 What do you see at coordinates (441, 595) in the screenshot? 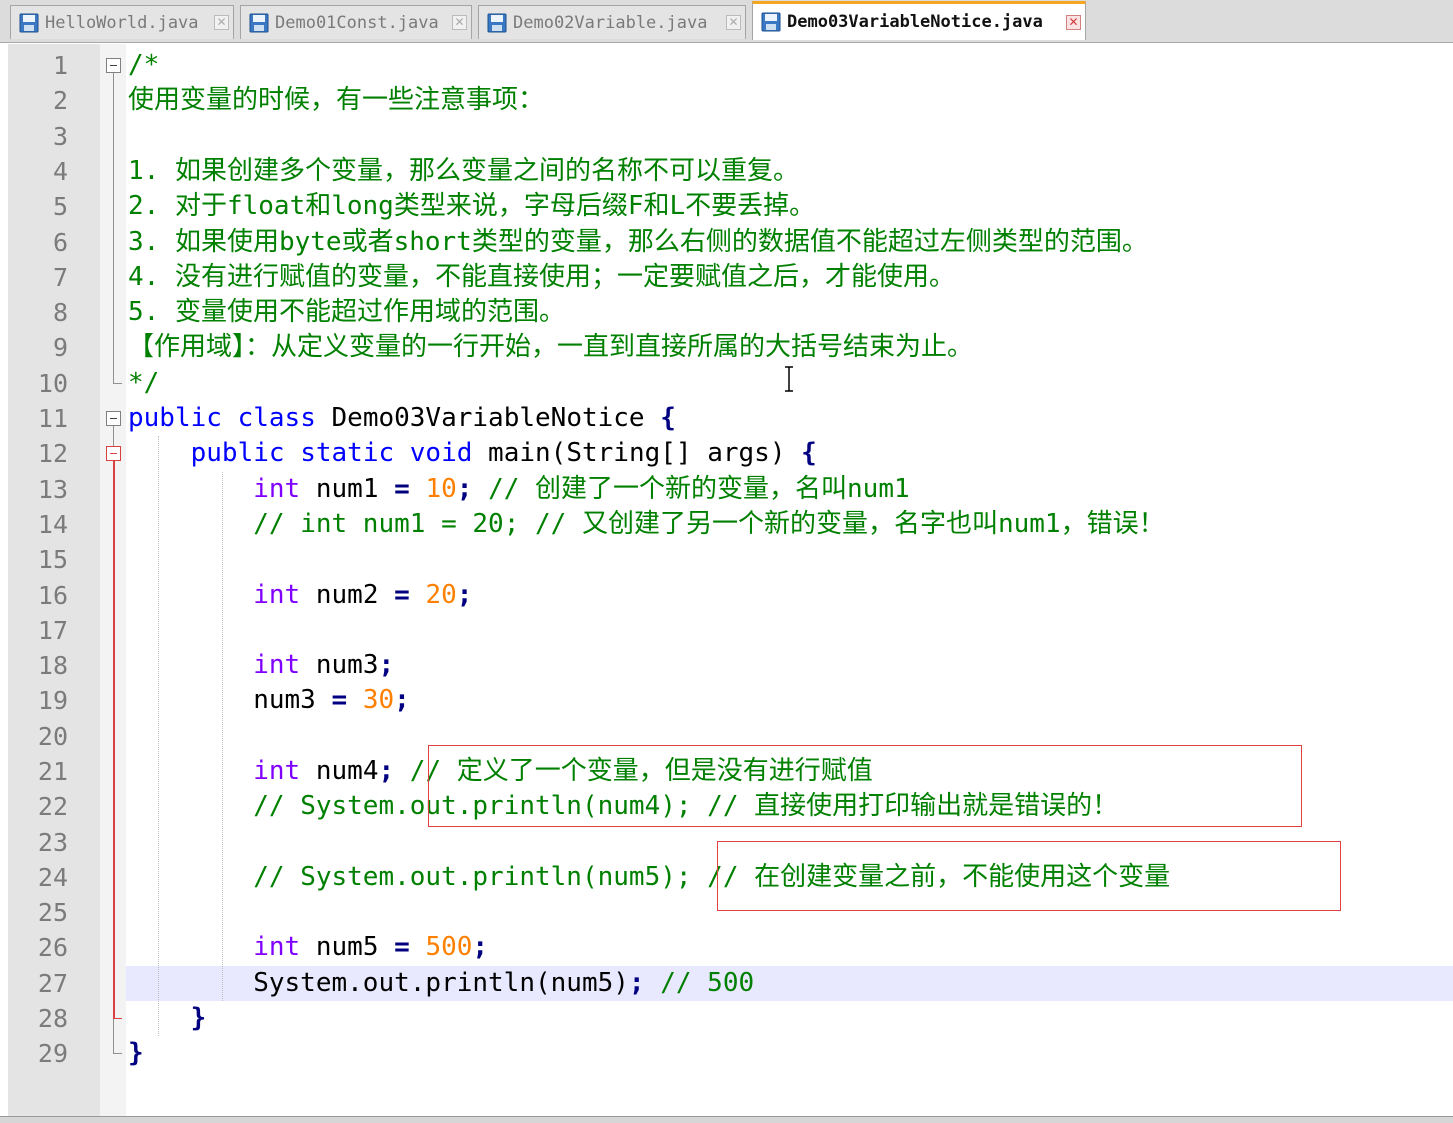
I see `token-num: 20` at bounding box center [441, 595].